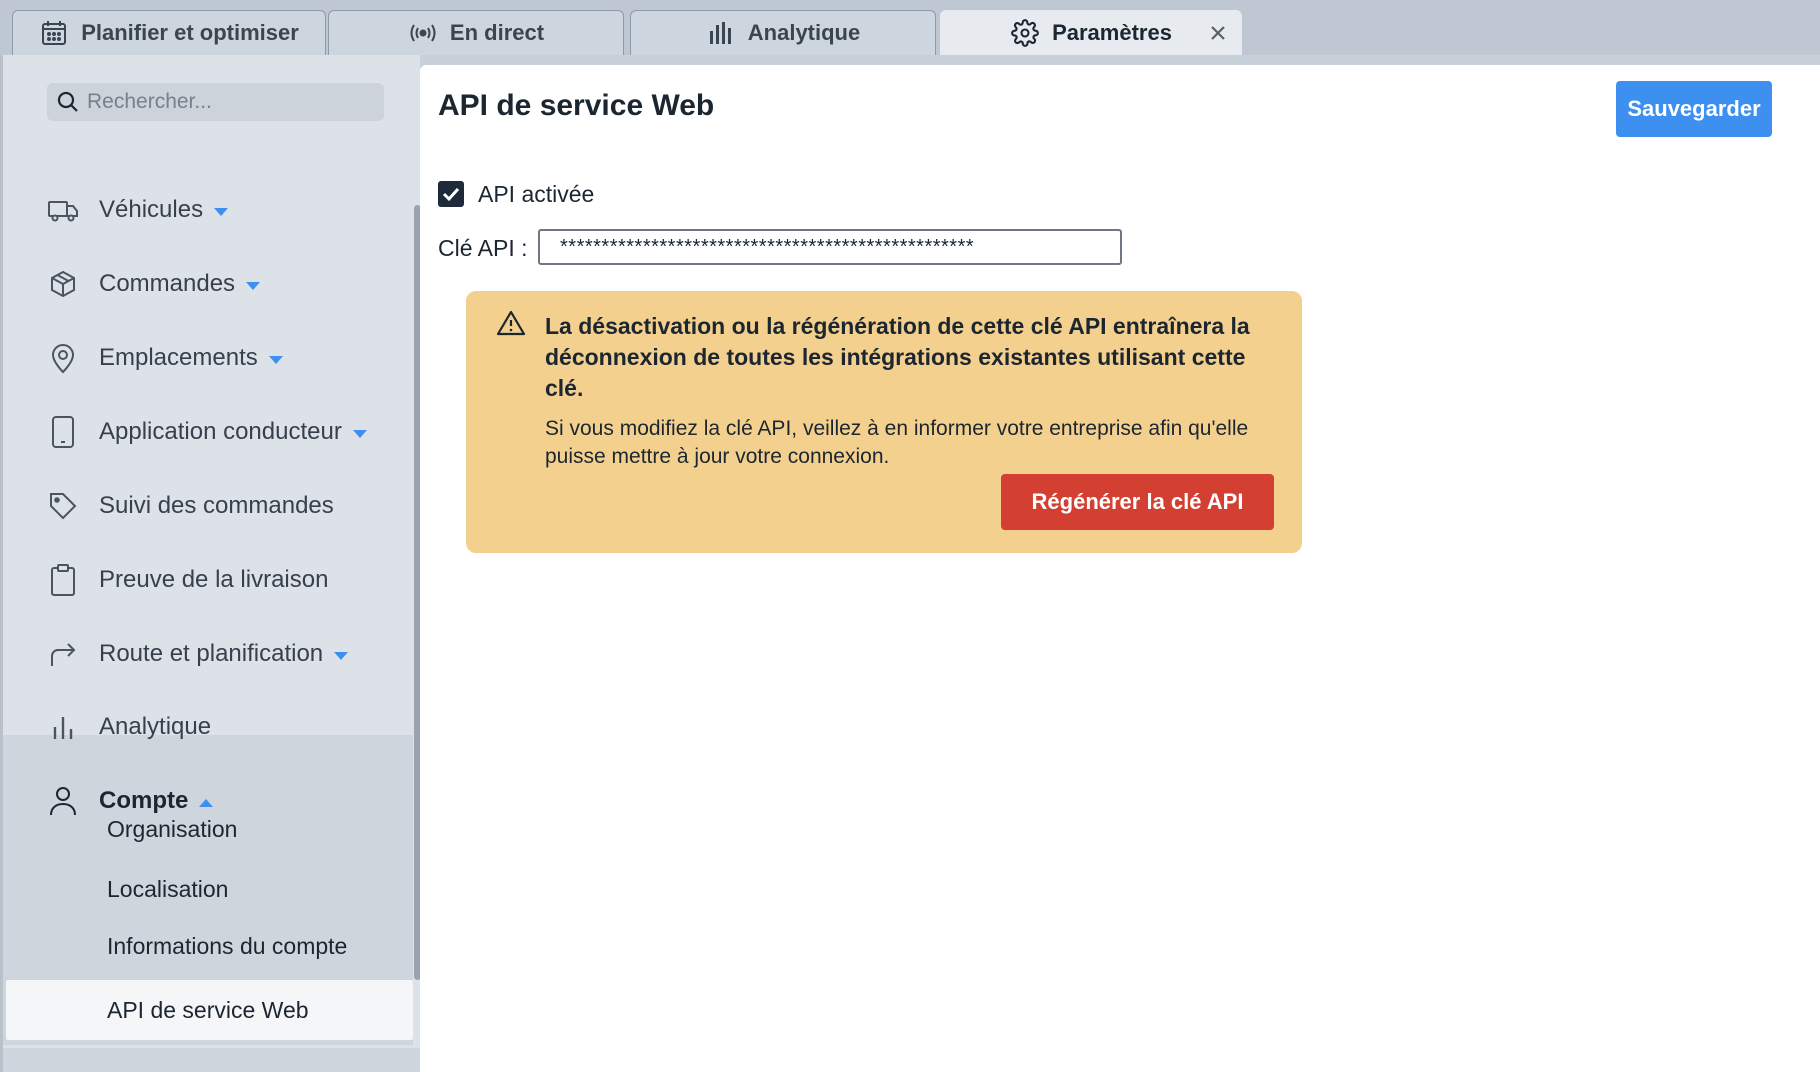 The height and width of the screenshot is (1072, 1820). Describe the element at coordinates (63, 580) in the screenshot. I see `clipboard-icon` at that location.